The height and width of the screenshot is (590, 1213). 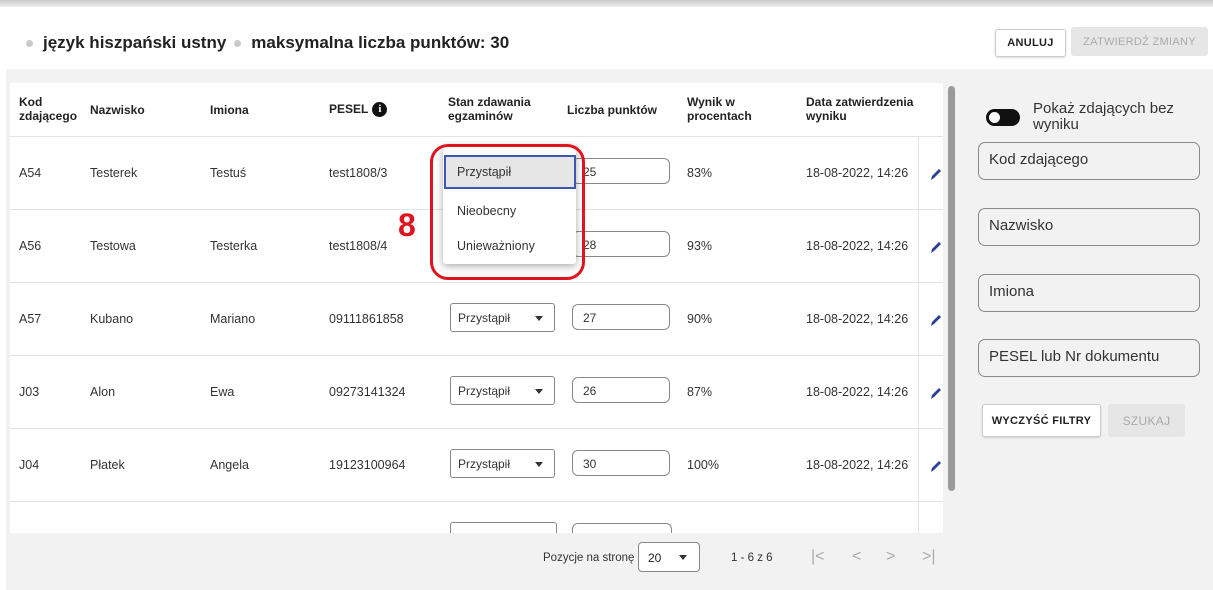 What do you see at coordinates (234, 246) in the screenshot?
I see `cell-names: Testerka` at bounding box center [234, 246].